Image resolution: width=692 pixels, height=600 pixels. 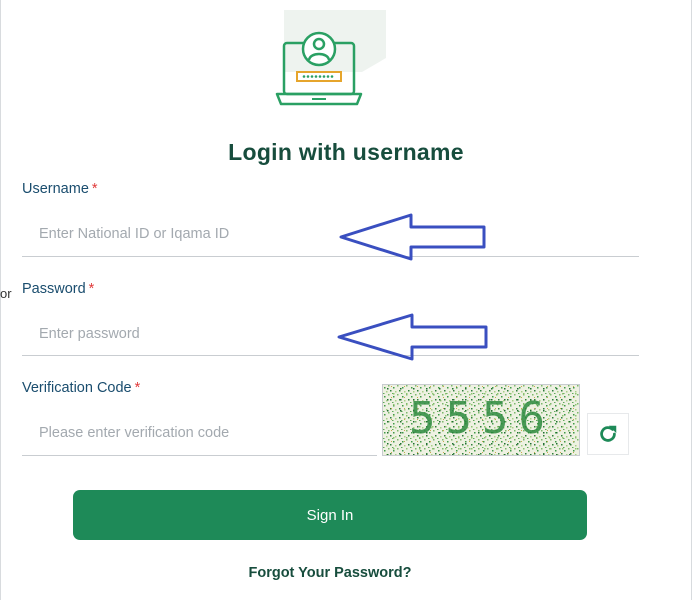 What do you see at coordinates (77, 388) in the screenshot?
I see `verification-label-text: Verification Code` at bounding box center [77, 388].